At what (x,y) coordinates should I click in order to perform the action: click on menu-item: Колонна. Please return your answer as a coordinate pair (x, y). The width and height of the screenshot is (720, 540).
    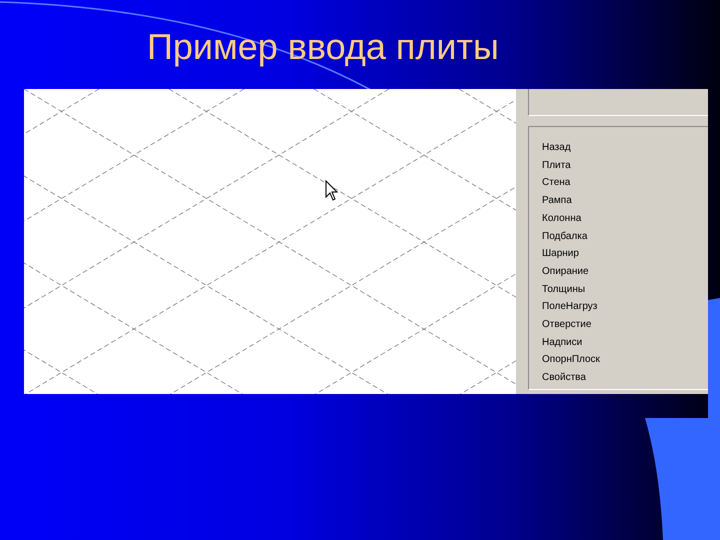
    Looking at the image, I should click on (562, 219).